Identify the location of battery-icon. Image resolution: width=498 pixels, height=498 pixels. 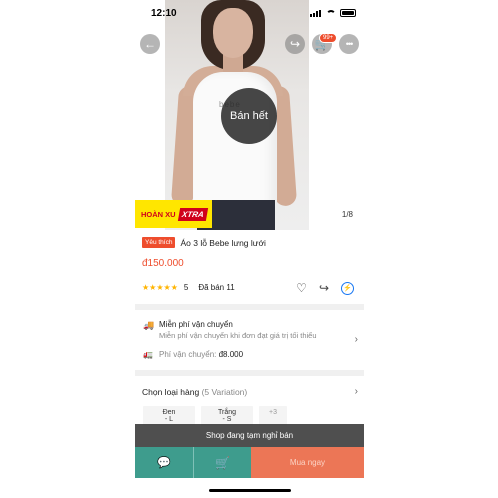
(348, 13).